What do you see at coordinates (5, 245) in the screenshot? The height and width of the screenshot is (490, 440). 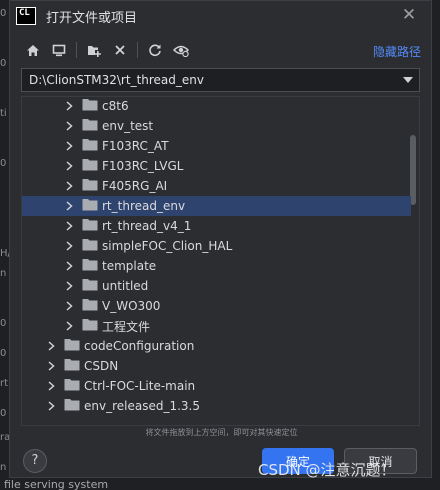 I see `background-ide-left: 0 0 ti 0 H/ n 0 0 rt 0 ra n` at bounding box center [5, 245].